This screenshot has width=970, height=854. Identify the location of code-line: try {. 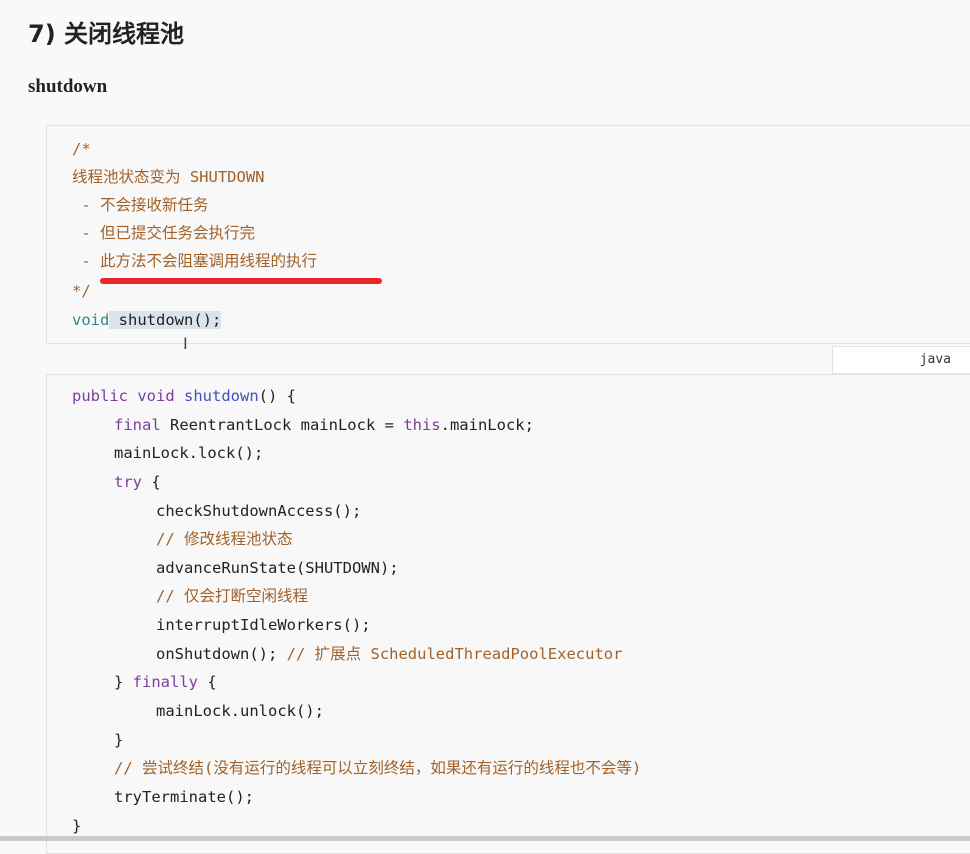
(137, 482).